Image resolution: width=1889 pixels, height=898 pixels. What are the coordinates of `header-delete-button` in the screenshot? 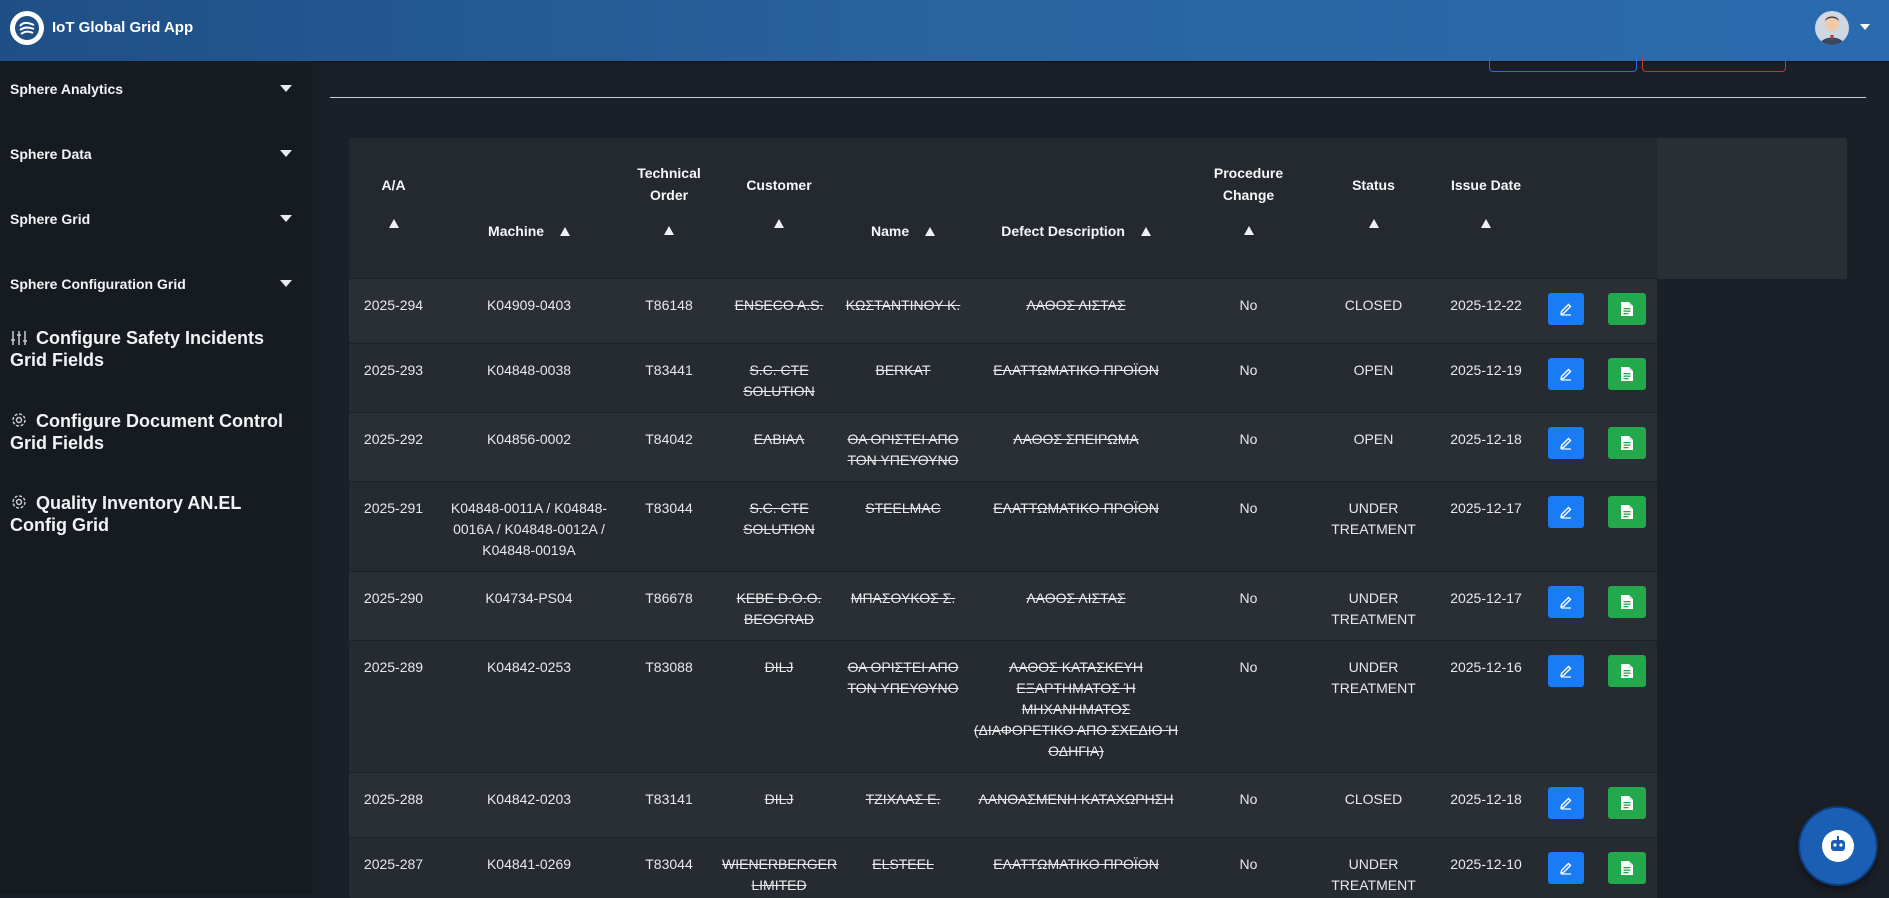 It's located at (1714, 64).